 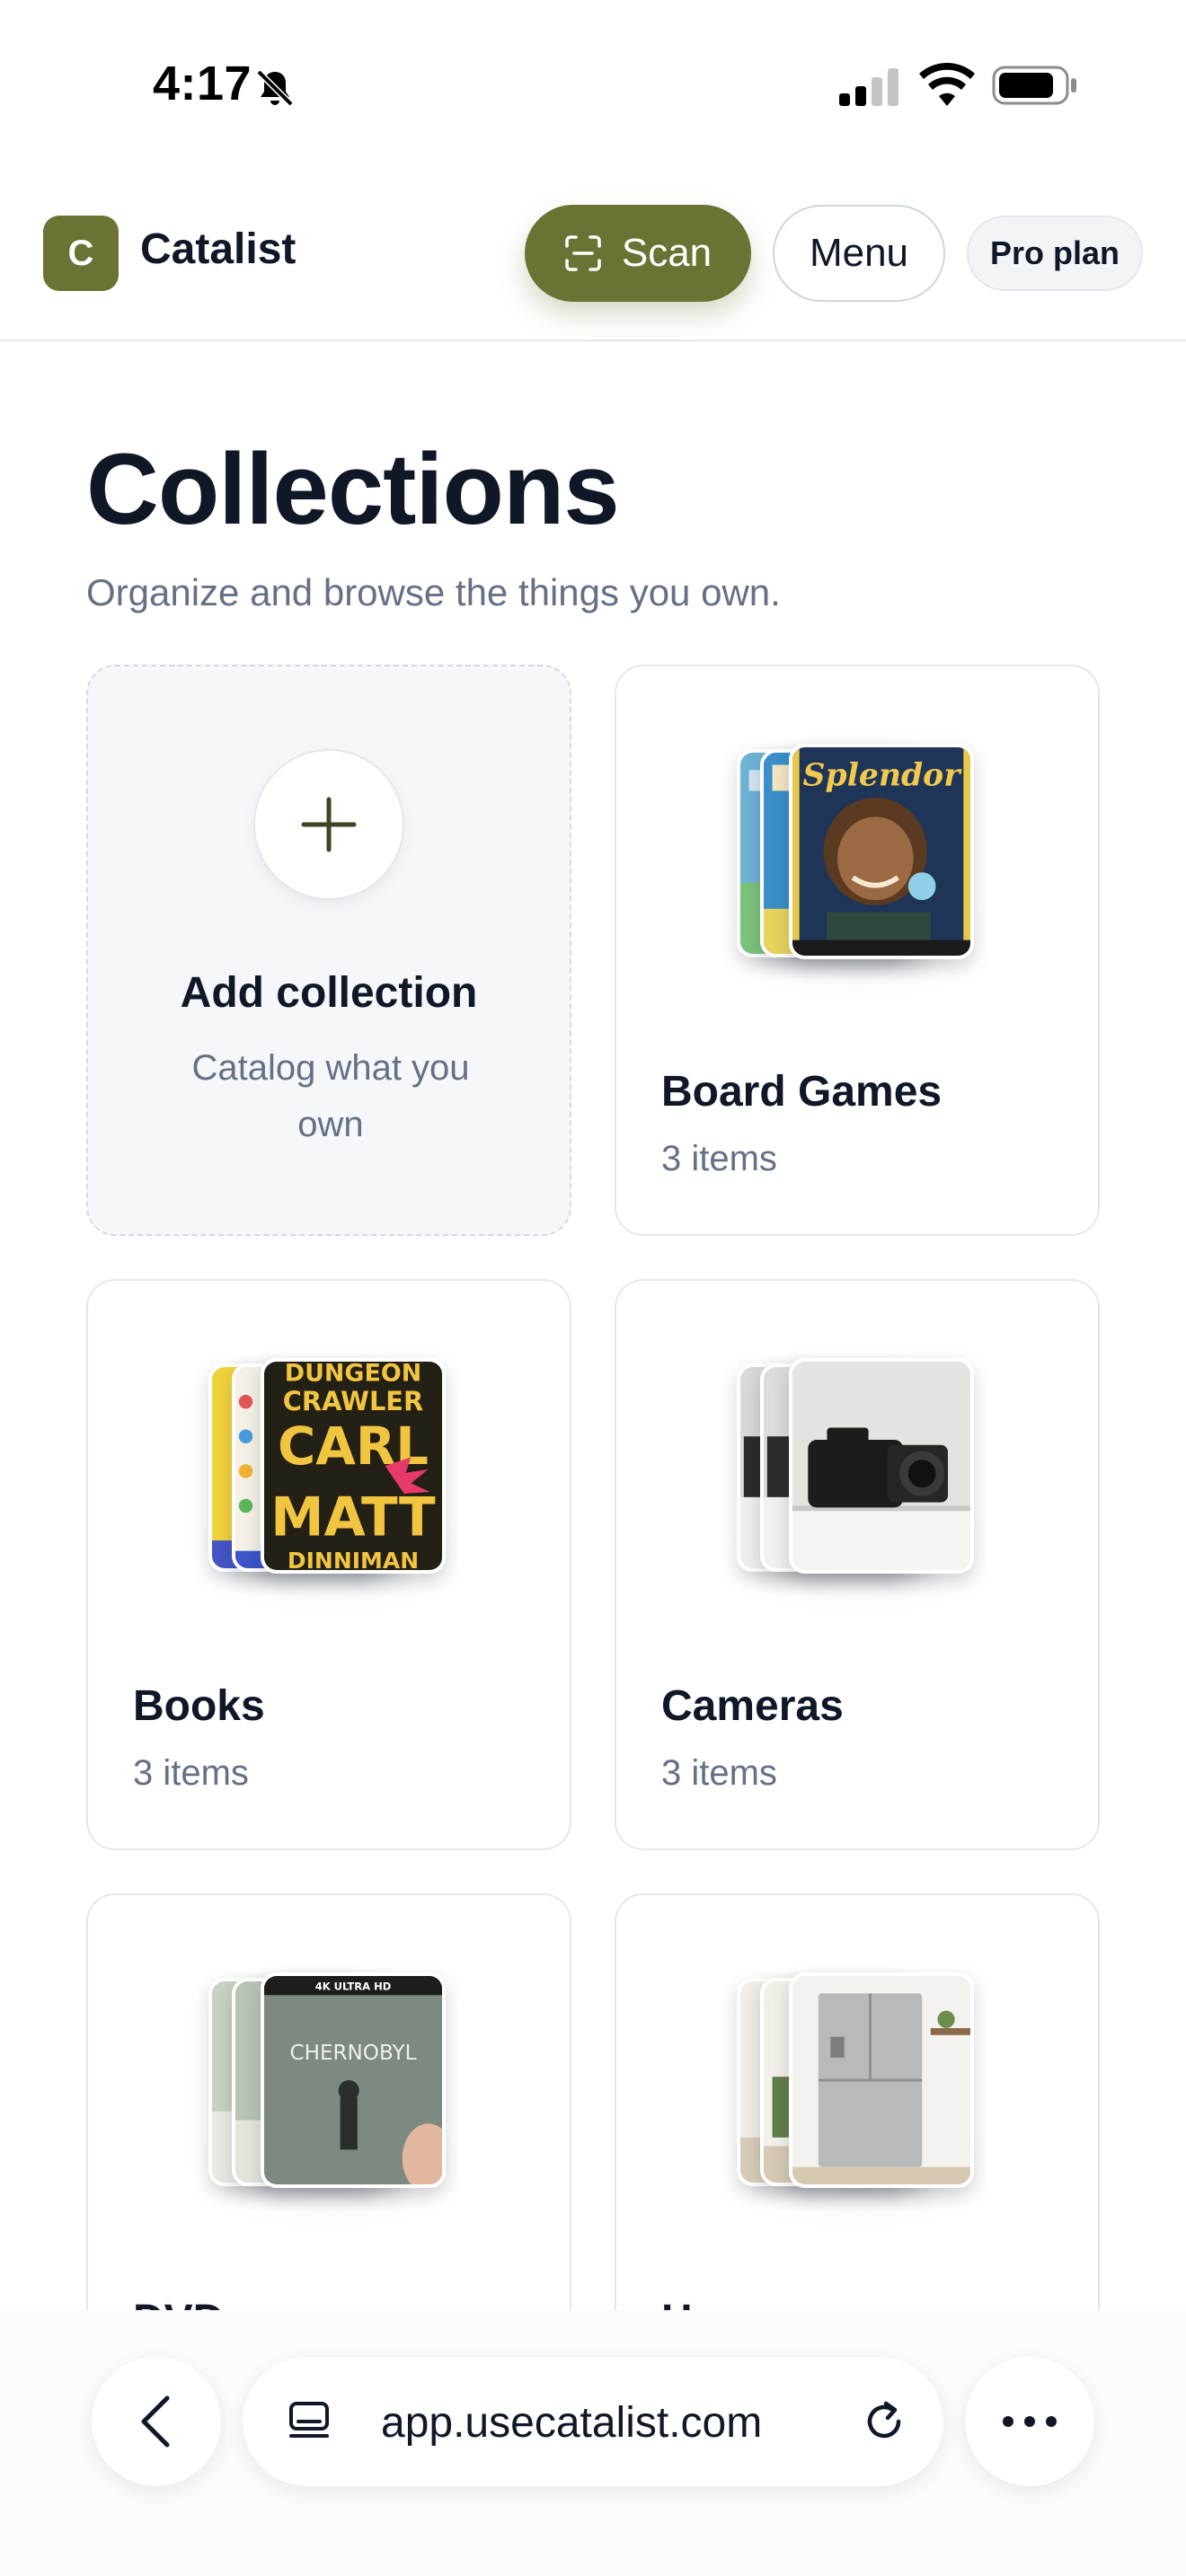 What do you see at coordinates (199, 1706) in the screenshot?
I see `collection-name: Books` at bounding box center [199, 1706].